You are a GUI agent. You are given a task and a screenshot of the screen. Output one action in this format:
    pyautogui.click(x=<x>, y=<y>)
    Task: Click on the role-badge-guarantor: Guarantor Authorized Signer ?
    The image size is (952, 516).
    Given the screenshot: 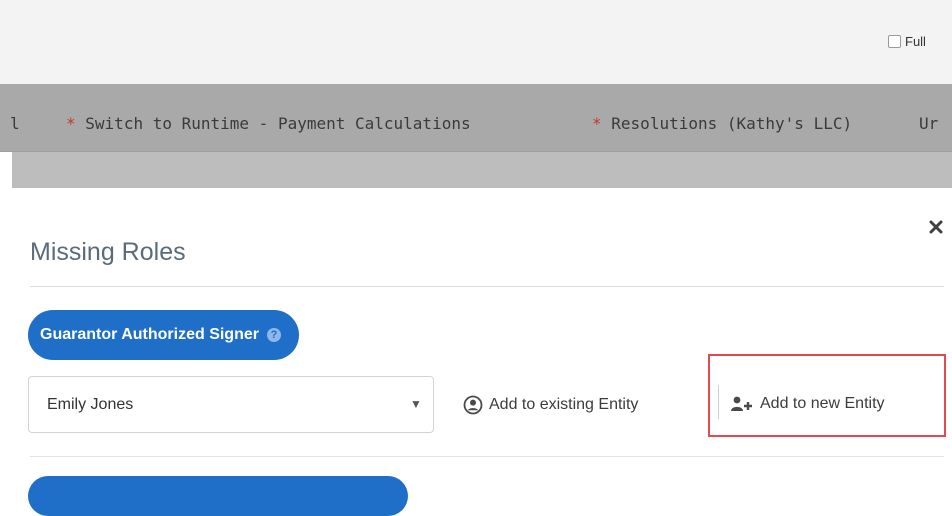 What is the action you would take?
    pyautogui.click(x=163, y=335)
    